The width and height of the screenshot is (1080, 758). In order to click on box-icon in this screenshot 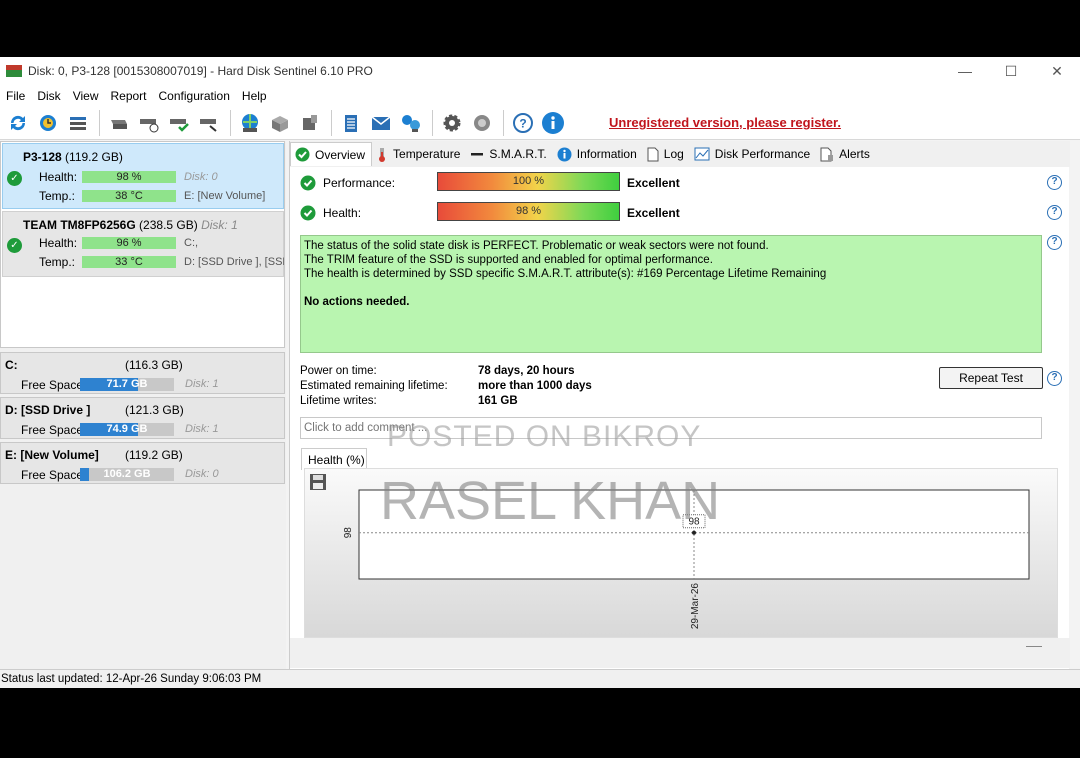, I will do `click(280, 123)`.